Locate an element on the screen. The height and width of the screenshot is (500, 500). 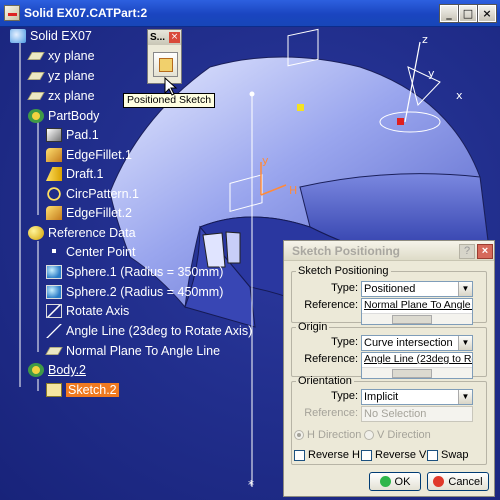
reverse-h-checkbox: Reverse H is located at coordinates (327, 455).